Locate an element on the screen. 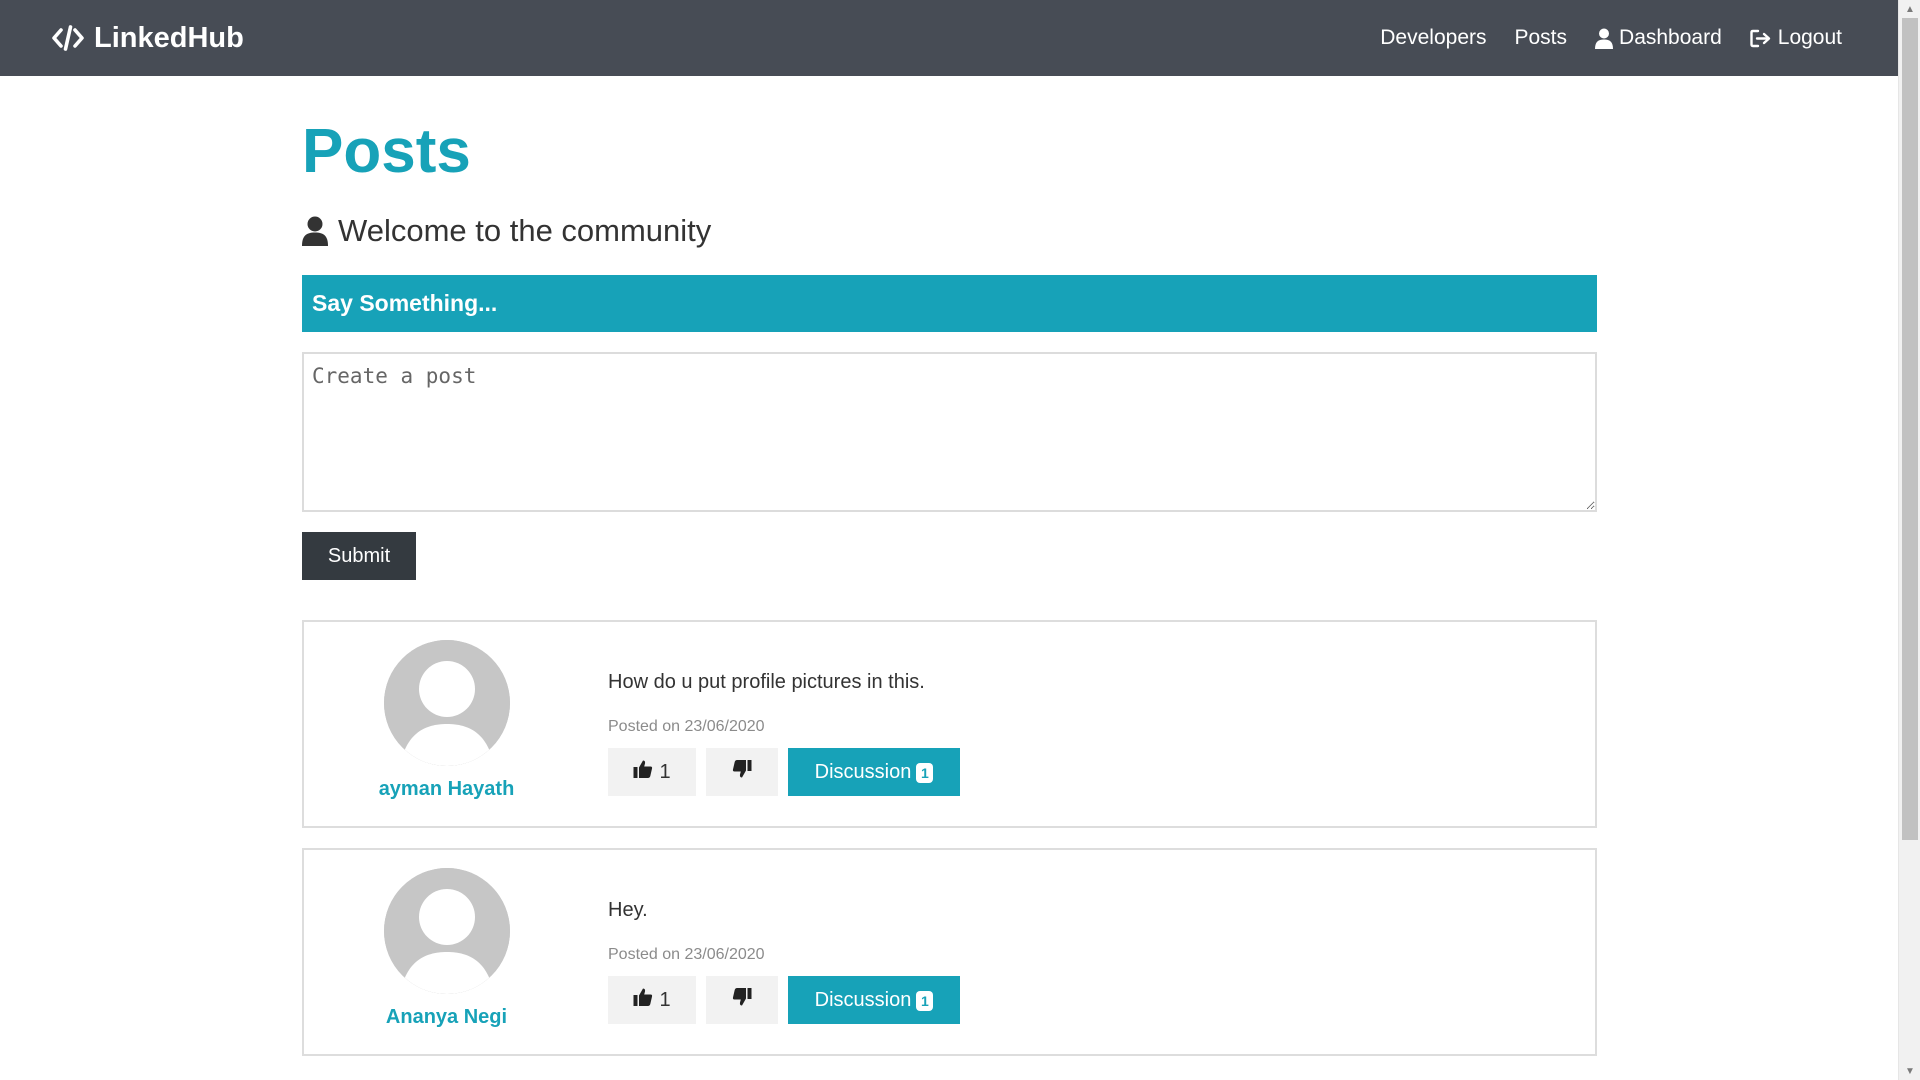 This screenshot has height=1080, width=1920. nav-developers-label: Developers is located at coordinates (1433, 37).